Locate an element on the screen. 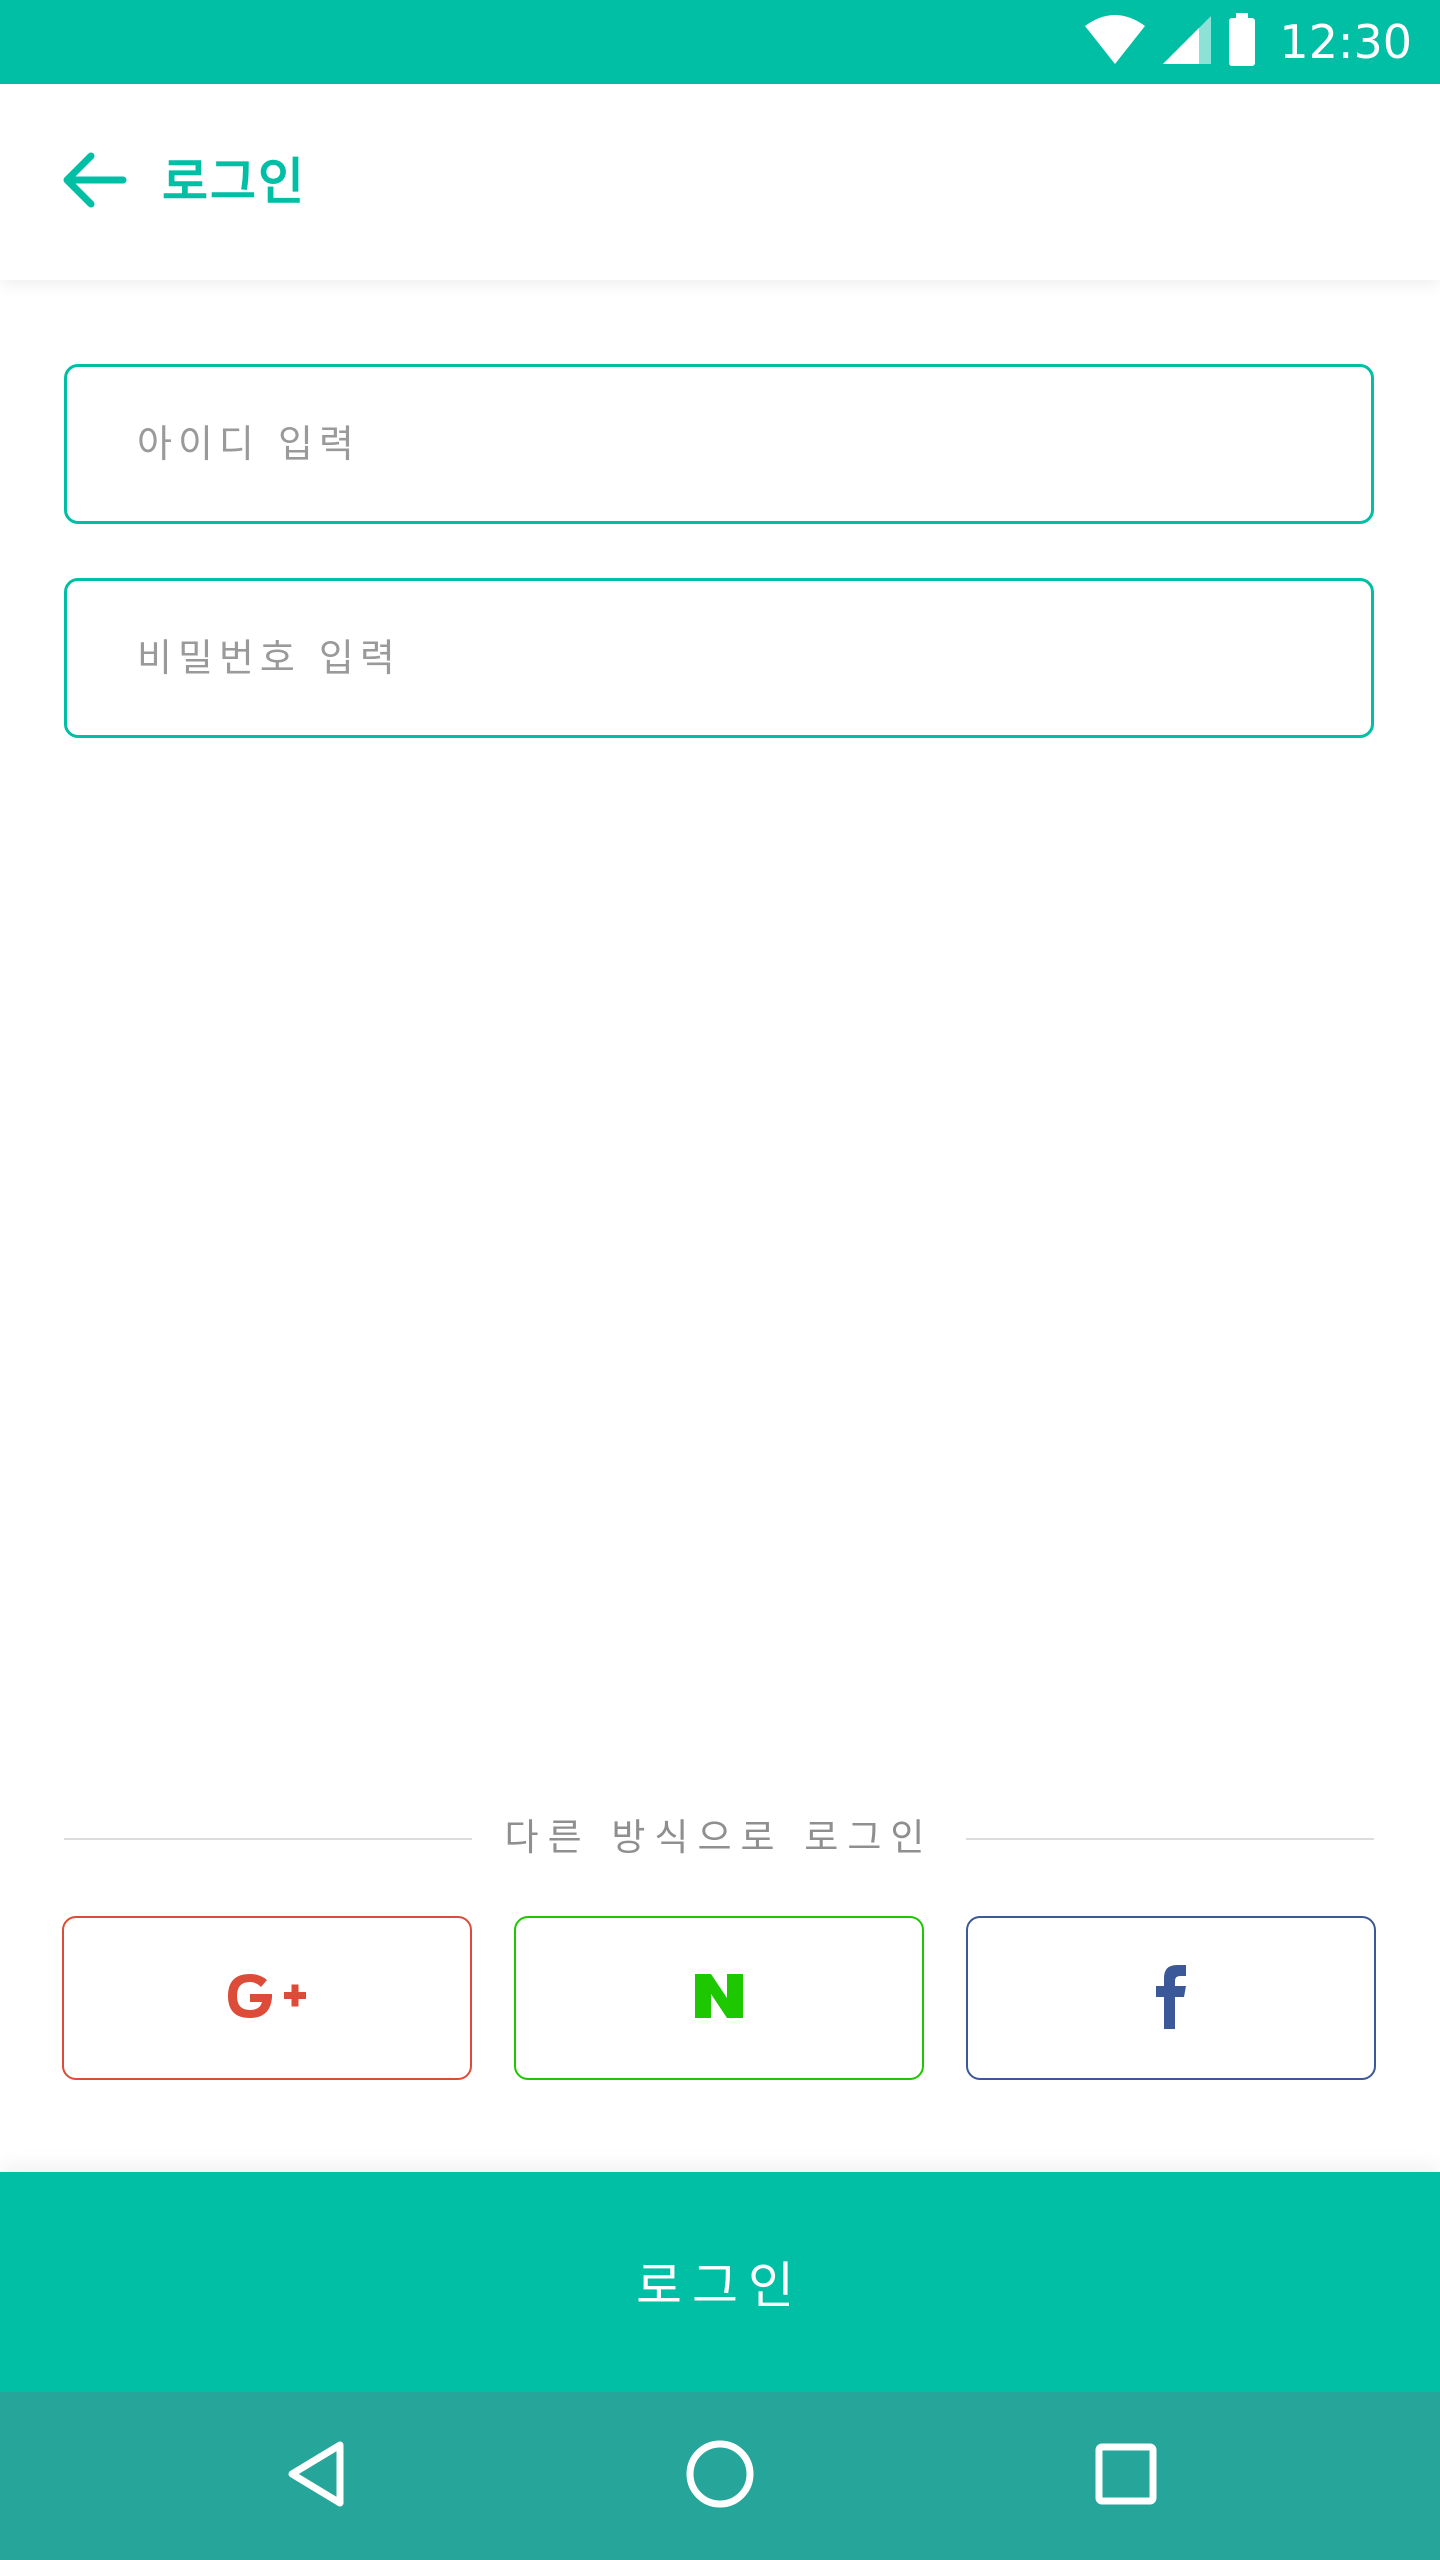 The height and width of the screenshot is (2560, 1440). facebook-icon is located at coordinates (1171, 1998).